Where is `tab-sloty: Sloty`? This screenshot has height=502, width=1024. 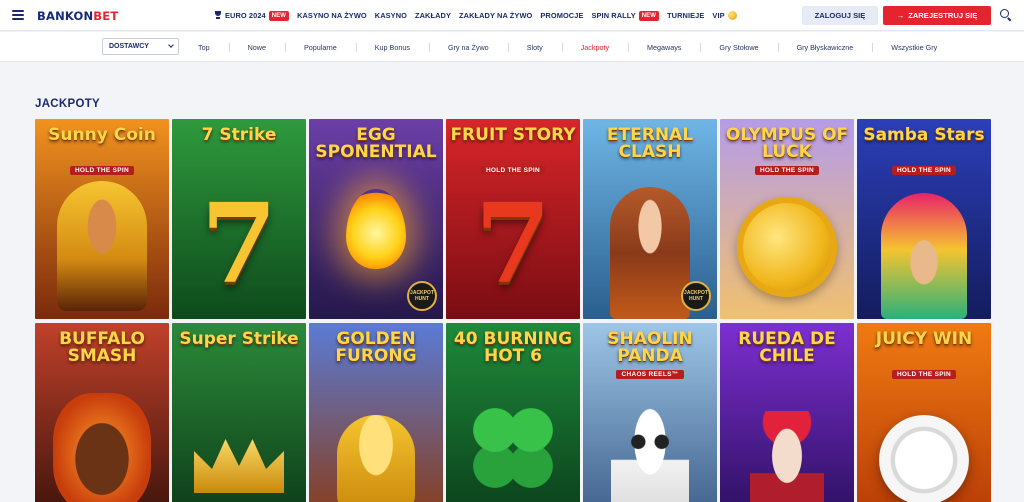
tab-sloty: Sloty is located at coordinates (534, 47).